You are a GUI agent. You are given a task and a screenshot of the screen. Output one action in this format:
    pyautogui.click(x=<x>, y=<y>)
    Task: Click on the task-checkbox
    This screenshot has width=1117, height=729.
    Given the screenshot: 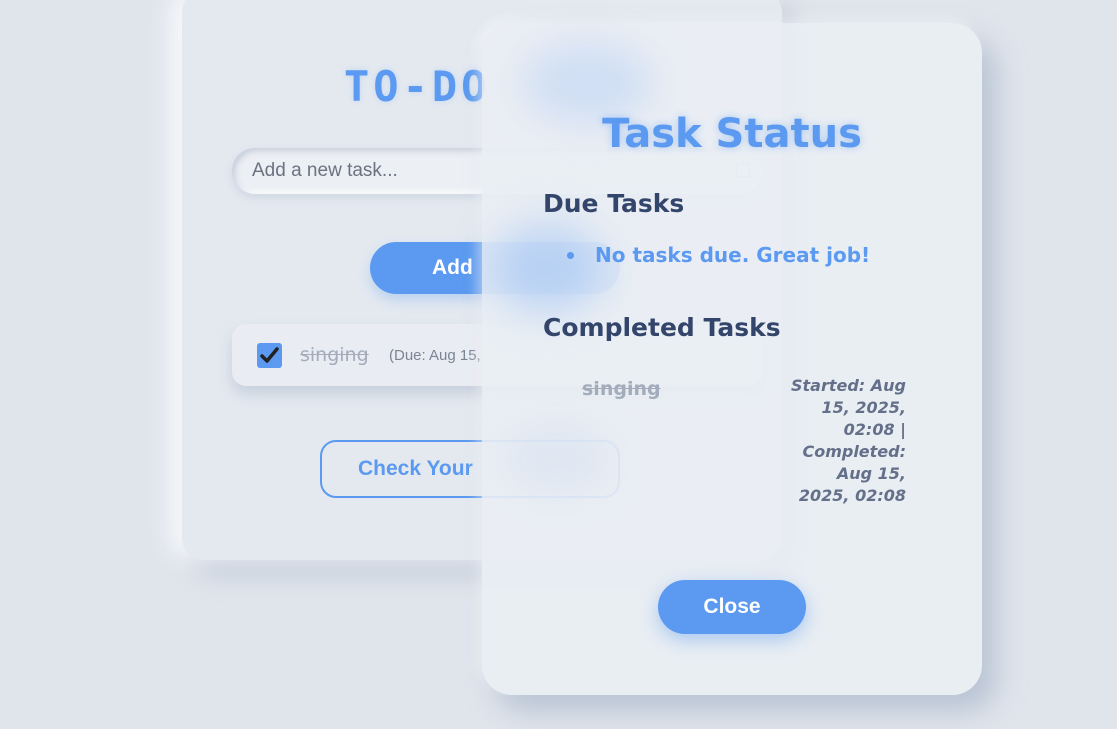 What is the action you would take?
    pyautogui.click(x=269, y=355)
    